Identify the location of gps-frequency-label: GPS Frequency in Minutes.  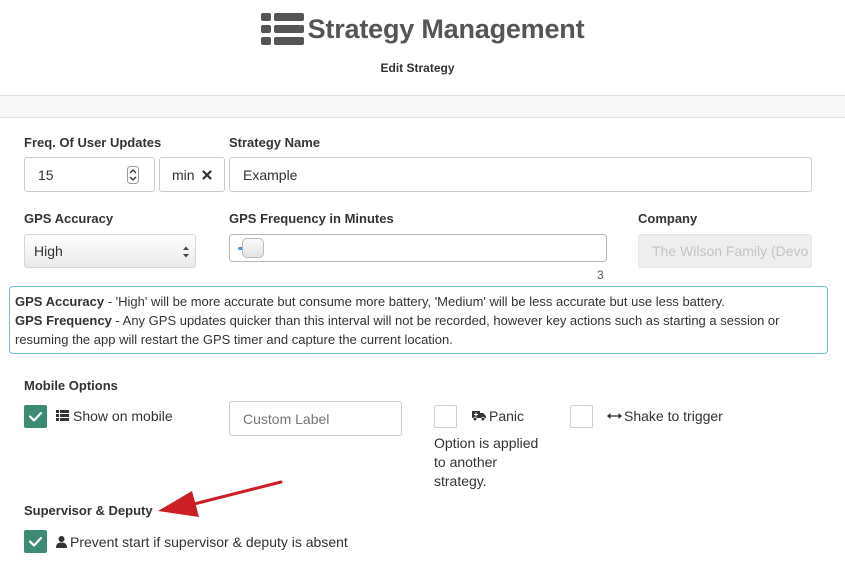
(311, 218).